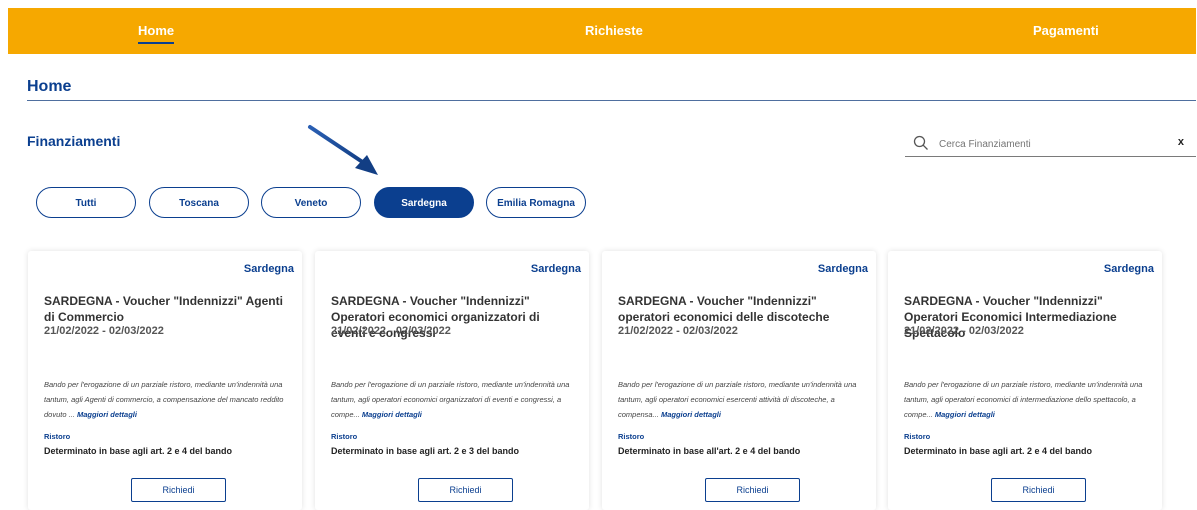  Describe the element at coordinates (311, 202) in the screenshot. I see `filter-veneto: Veneto` at that location.